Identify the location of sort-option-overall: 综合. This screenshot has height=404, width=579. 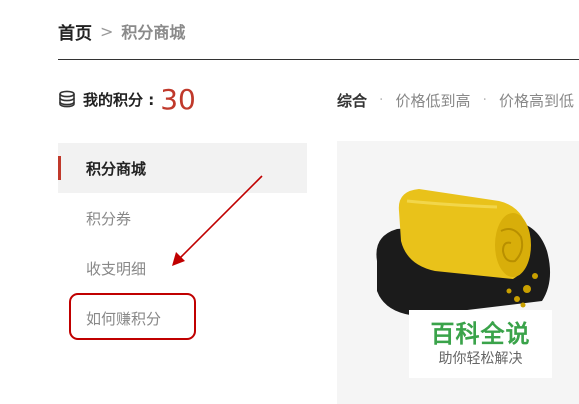
(352, 100).